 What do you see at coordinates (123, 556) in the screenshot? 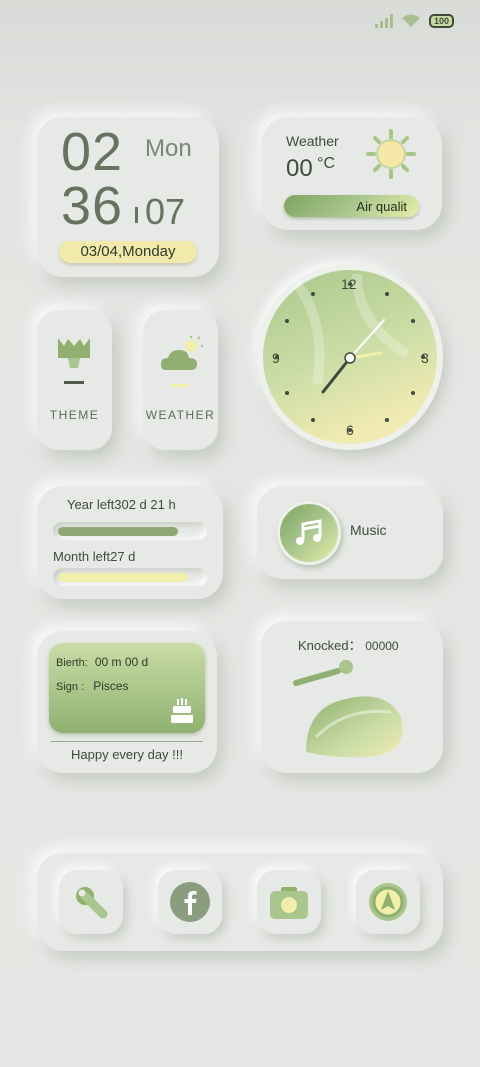
I see `month-left-value: 27 d` at bounding box center [123, 556].